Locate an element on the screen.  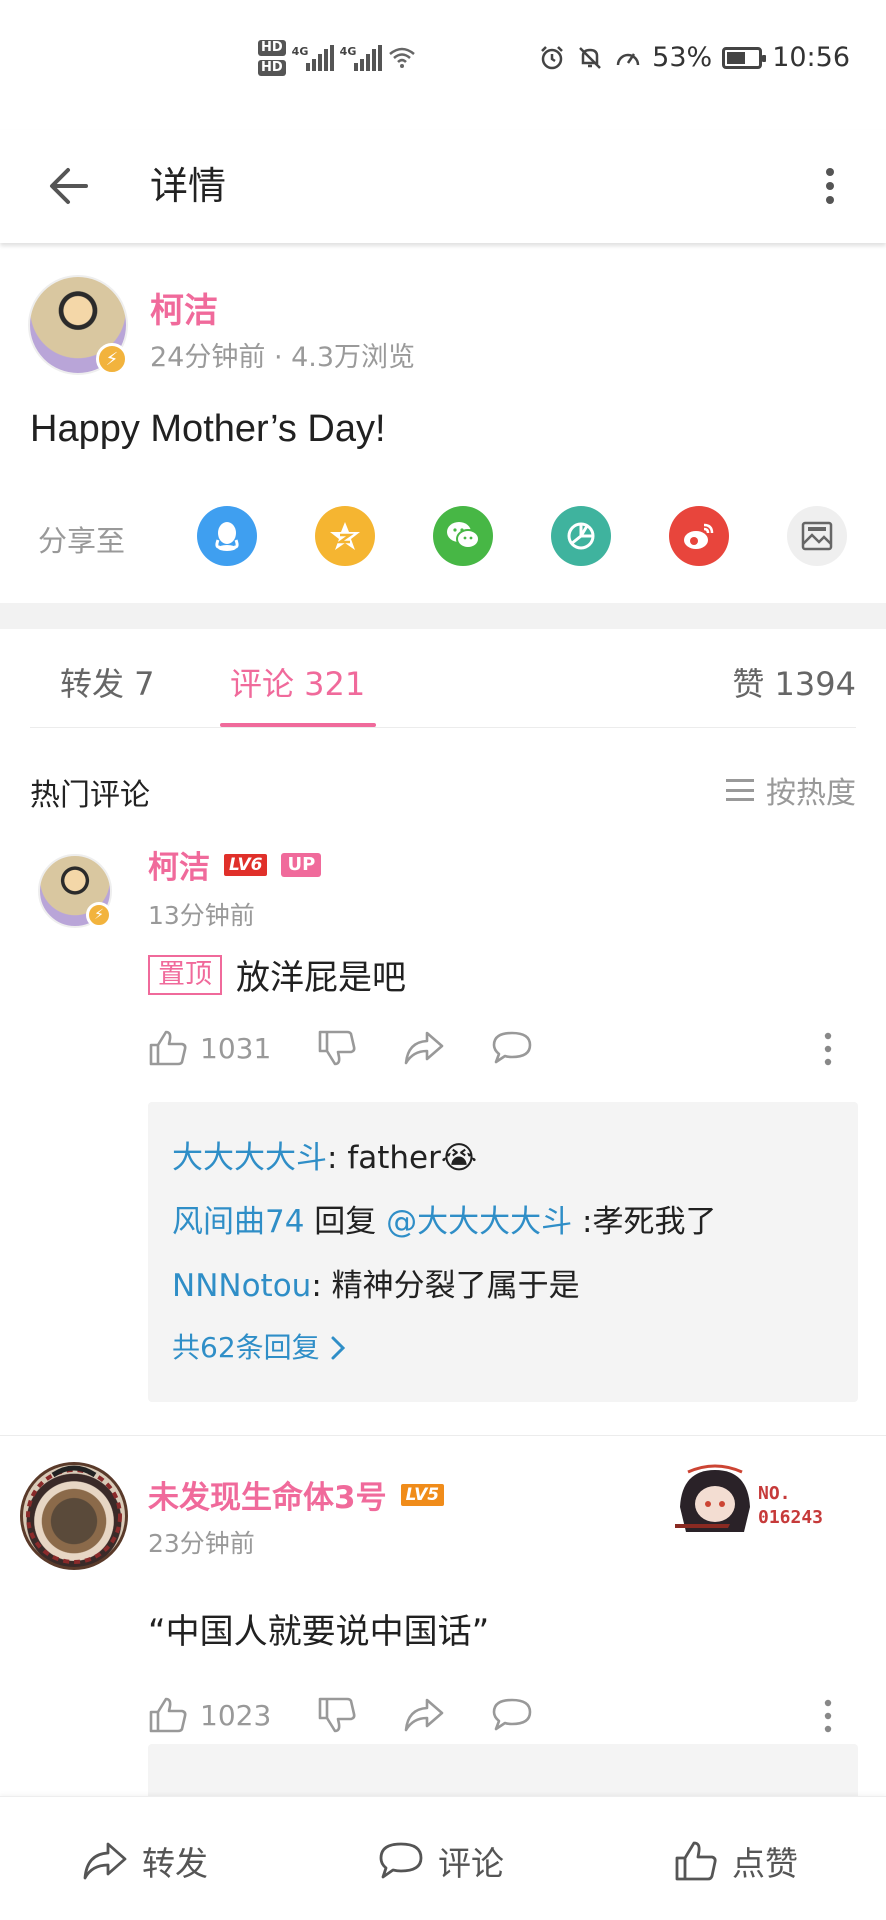
status-right: 53% 10:56 is located at coordinates (694, 57).